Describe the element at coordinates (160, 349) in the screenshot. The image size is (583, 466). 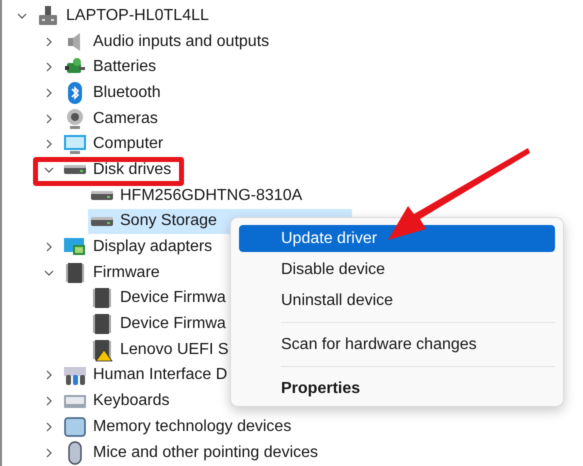
I see `tree-item: Lenovo UEFI S` at that location.